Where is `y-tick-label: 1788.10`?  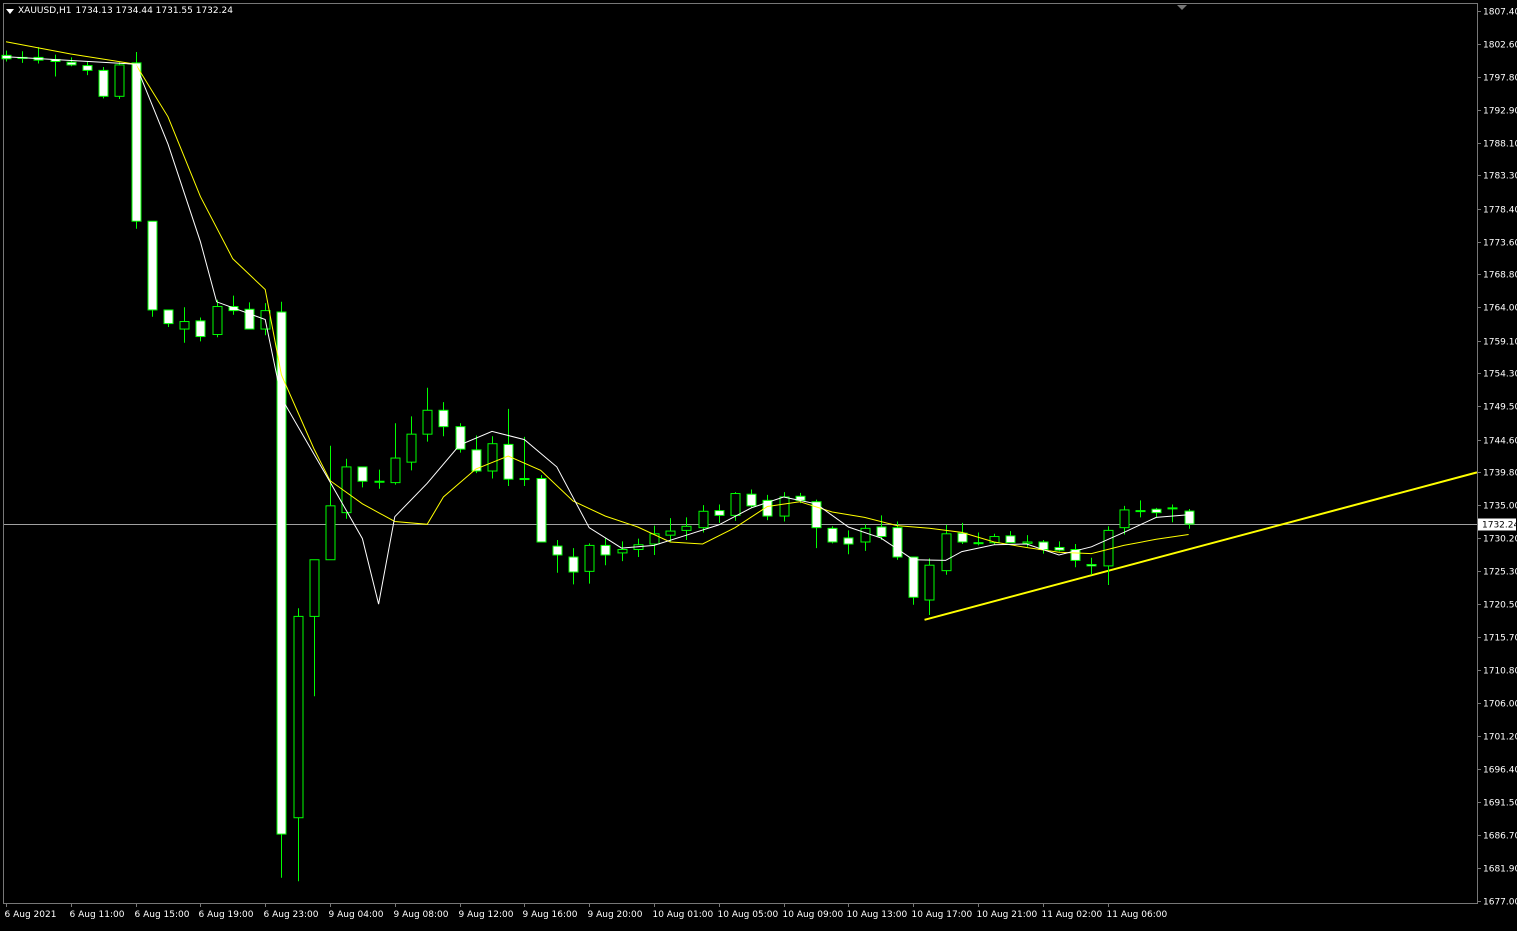
y-tick-label: 1788.10 is located at coordinates (1500, 145).